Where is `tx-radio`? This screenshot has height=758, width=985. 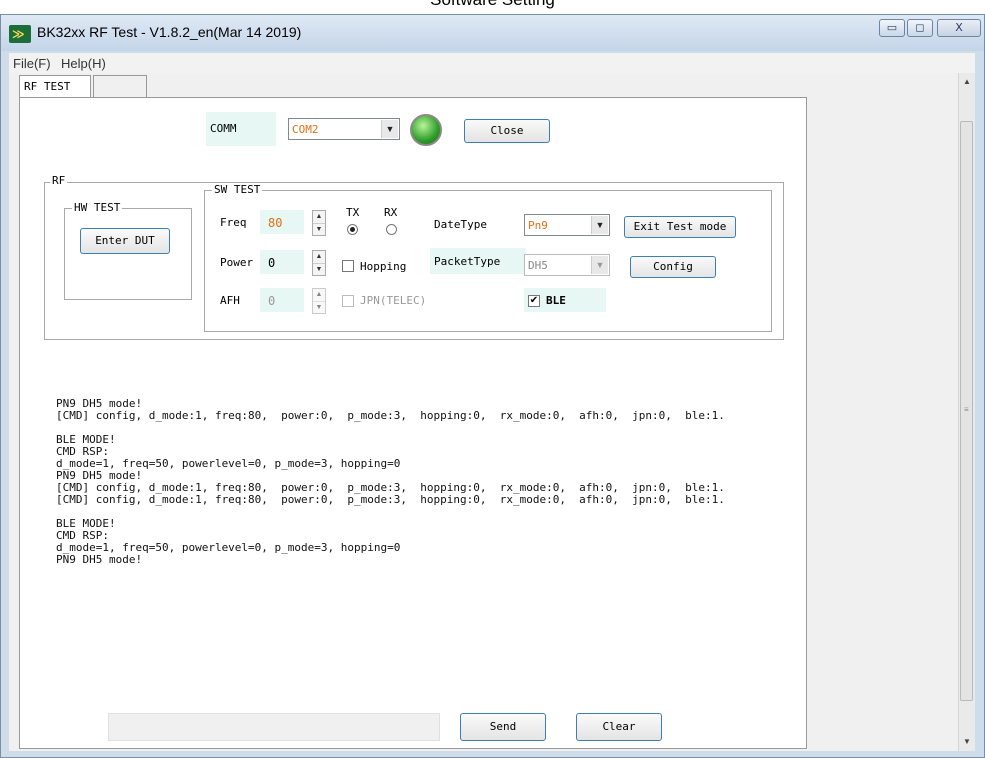
tx-radio is located at coordinates (352, 229).